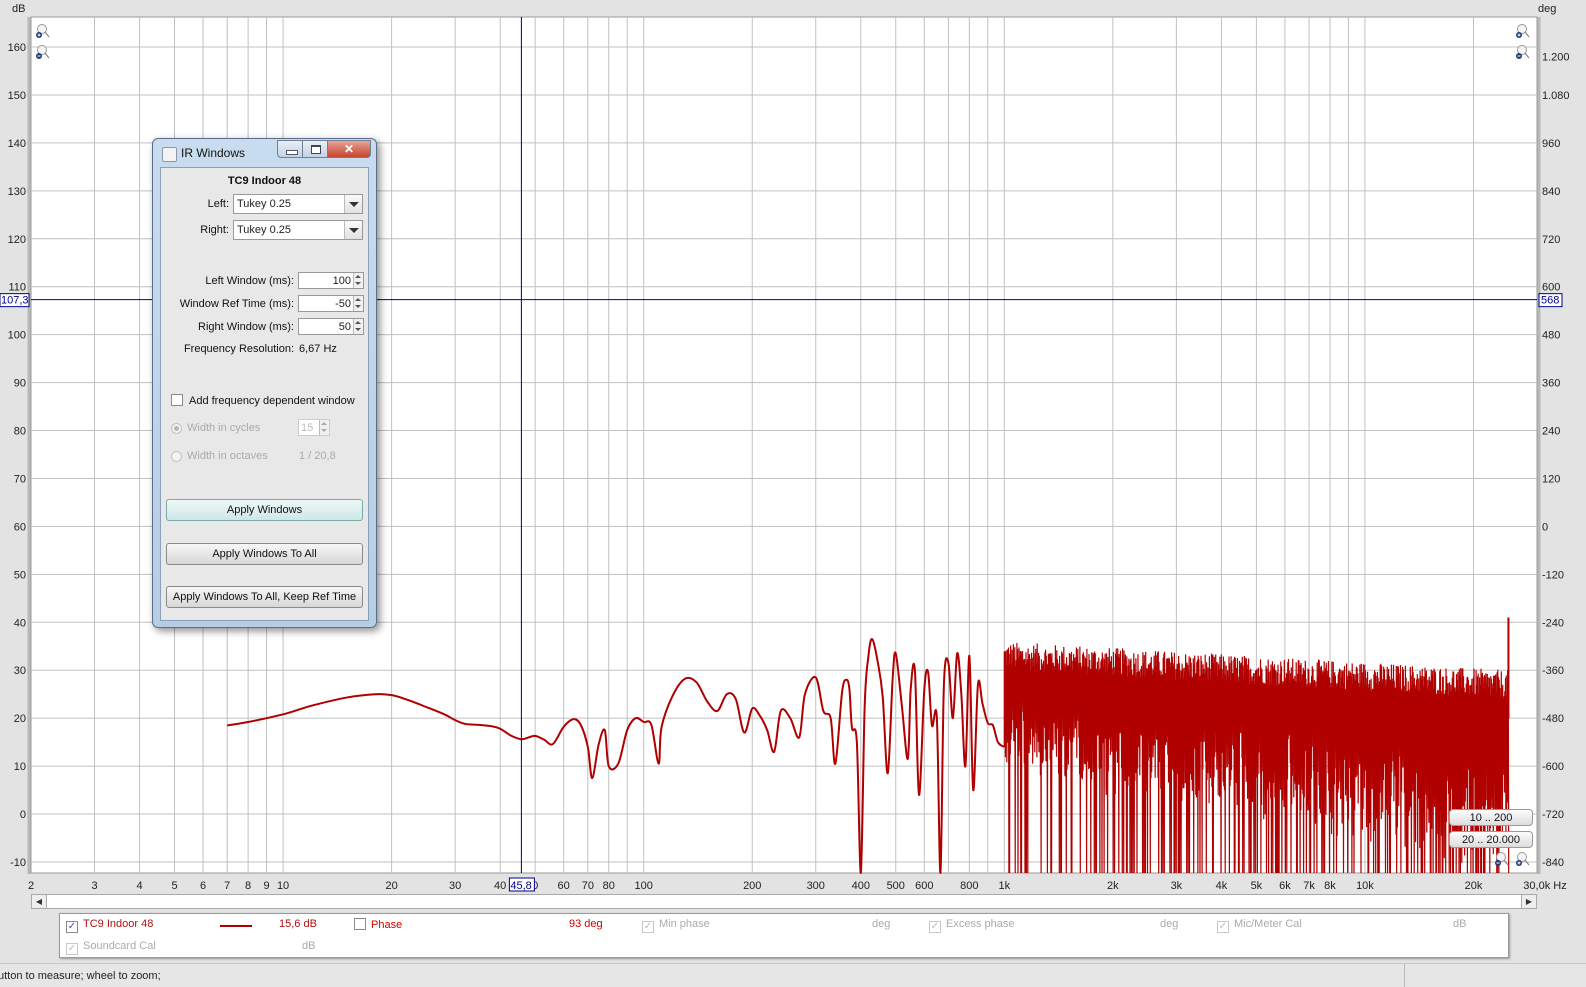 The image size is (1586, 987). Describe the element at coordinates (1365, 886) in the screenshot. I see `x-tick-label: 10k` at that location.